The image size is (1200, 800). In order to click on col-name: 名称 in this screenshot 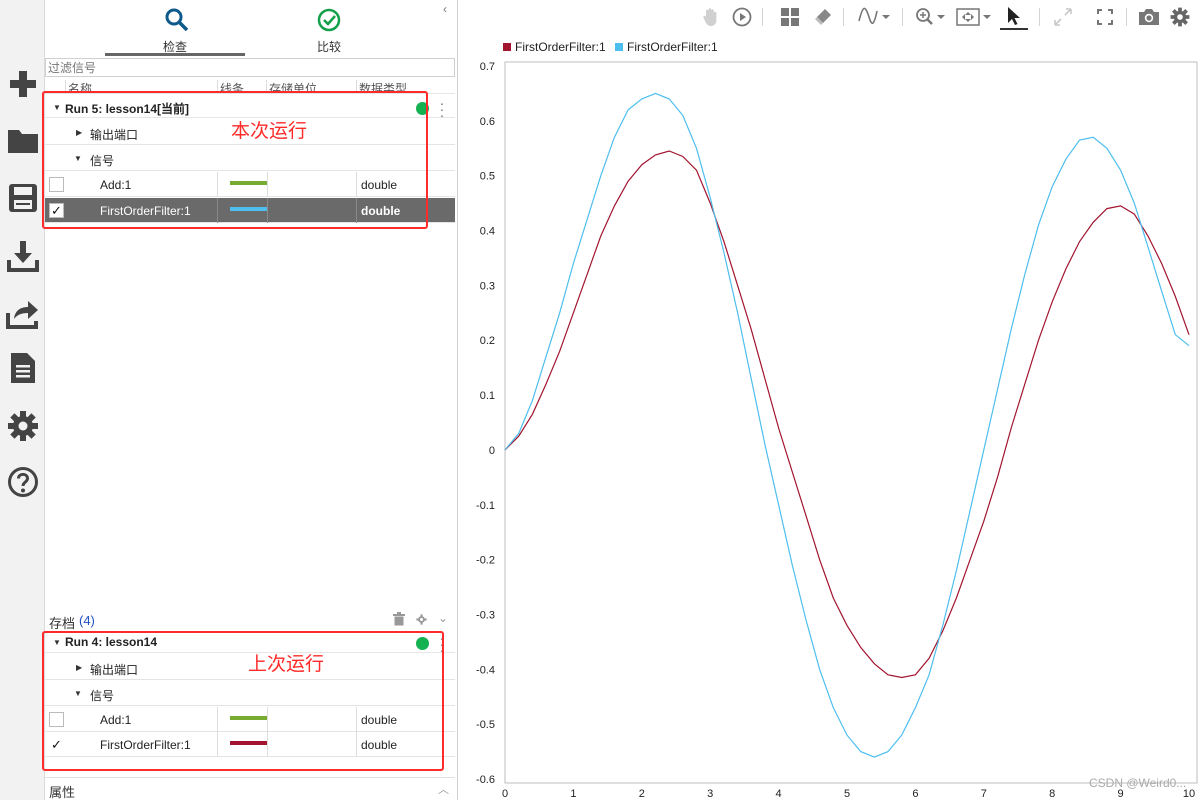, I will do `click(78, 86)`.